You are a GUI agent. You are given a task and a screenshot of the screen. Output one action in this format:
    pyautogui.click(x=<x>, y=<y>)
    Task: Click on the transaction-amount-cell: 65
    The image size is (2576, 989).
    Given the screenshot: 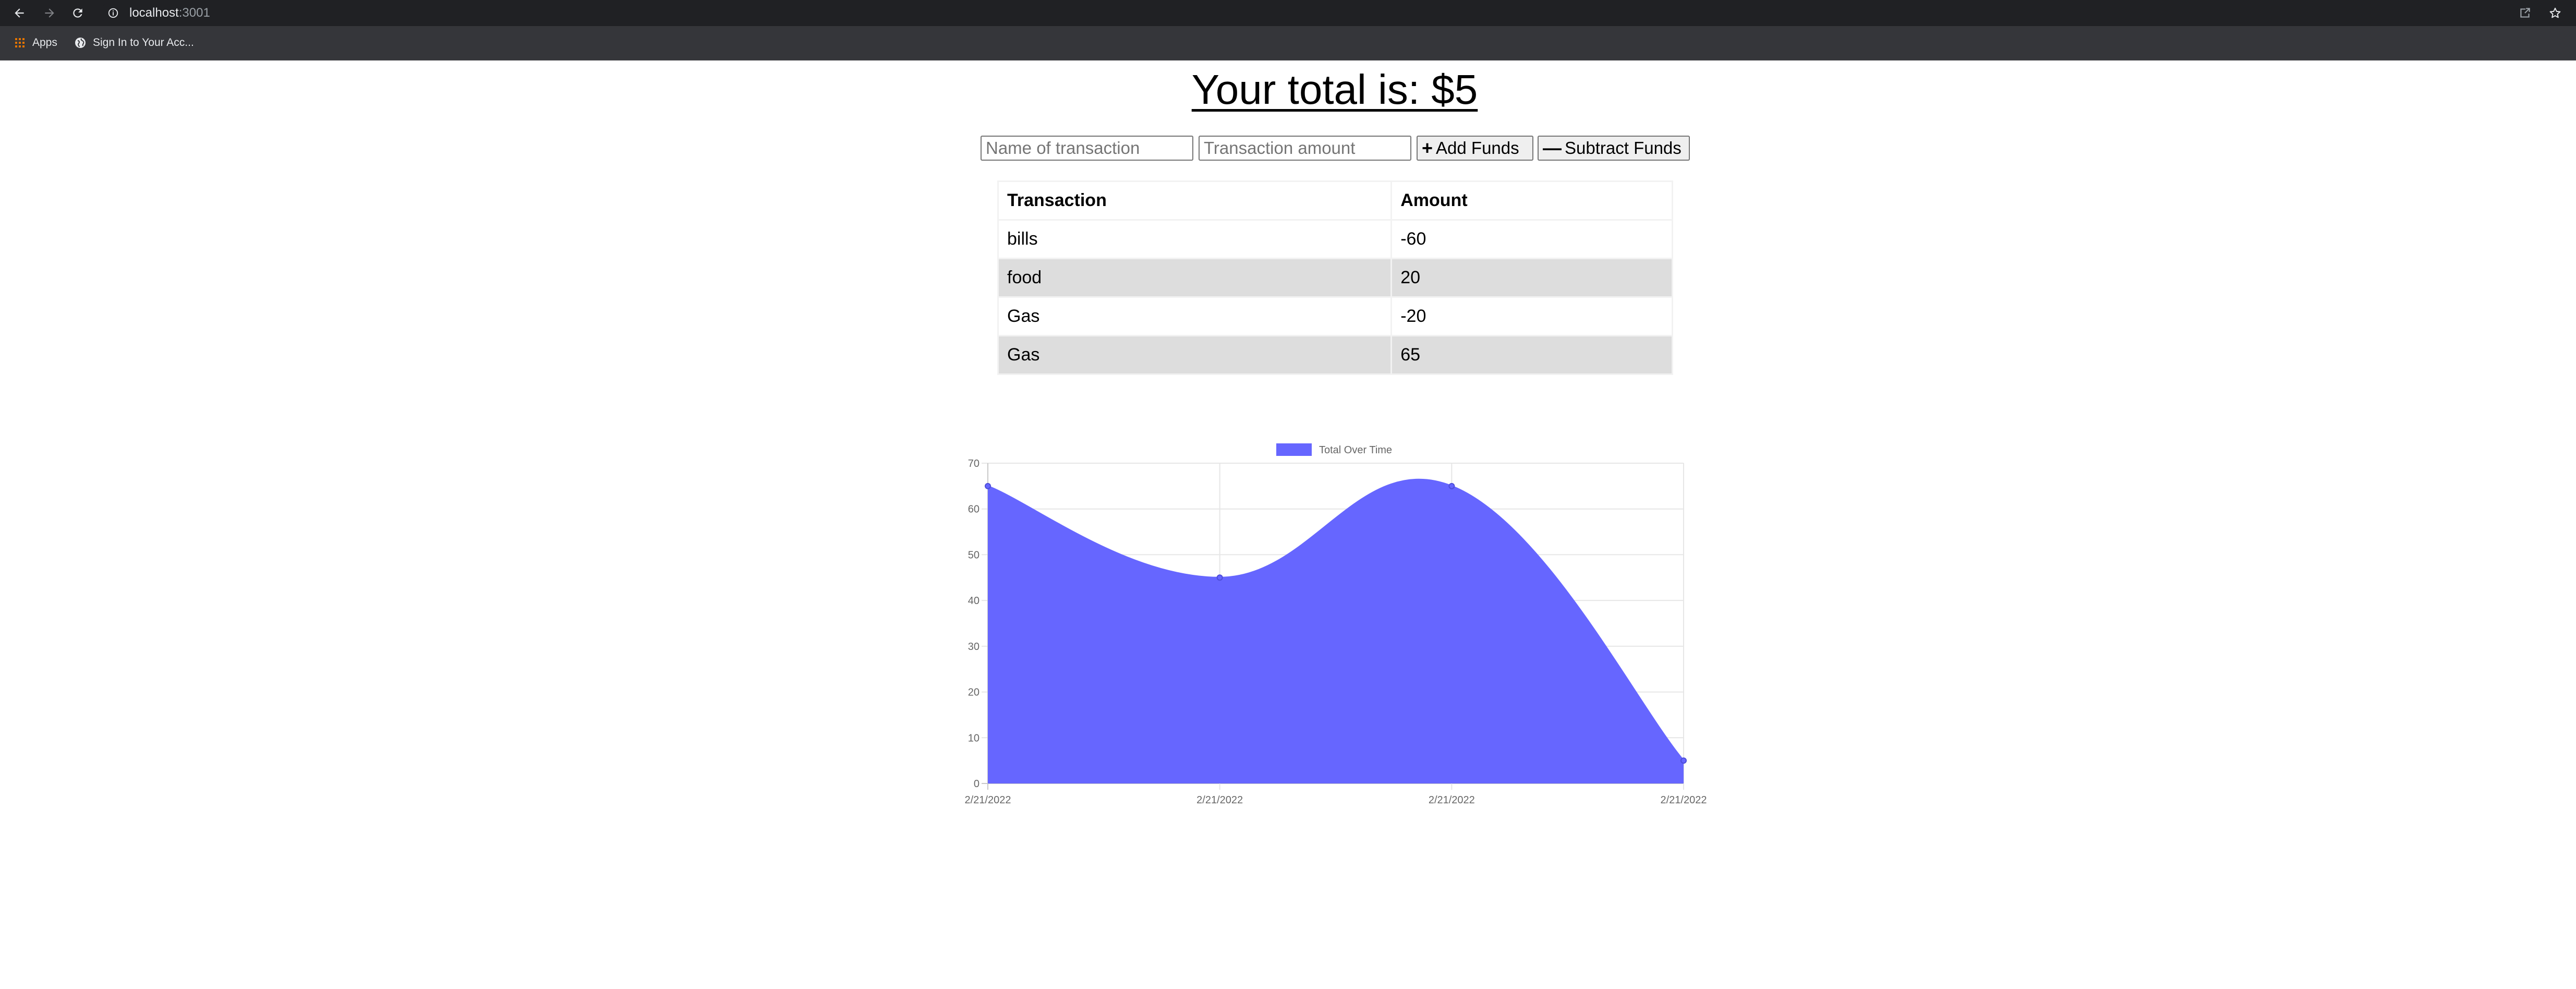 What is the action you would take?
    pyautogui.click(x=1531, y=355)
    